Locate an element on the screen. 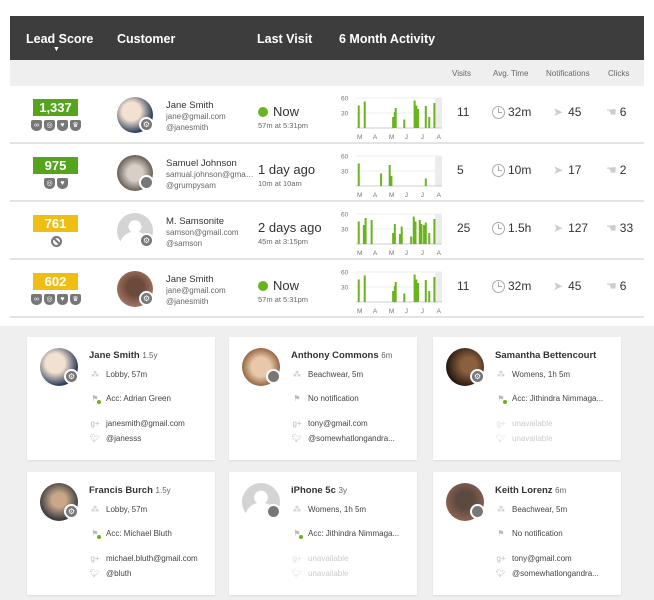  last-visit-detail: 10m at 10am is located at coordinates (280, 183).